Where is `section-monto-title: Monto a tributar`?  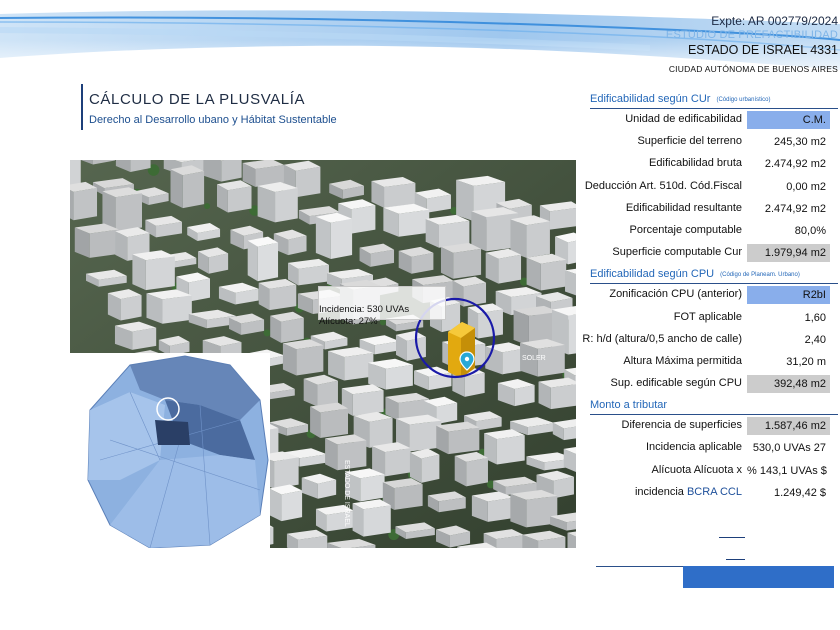 section-monto-title: Monto a tributar is located at coordinates (629, 405).